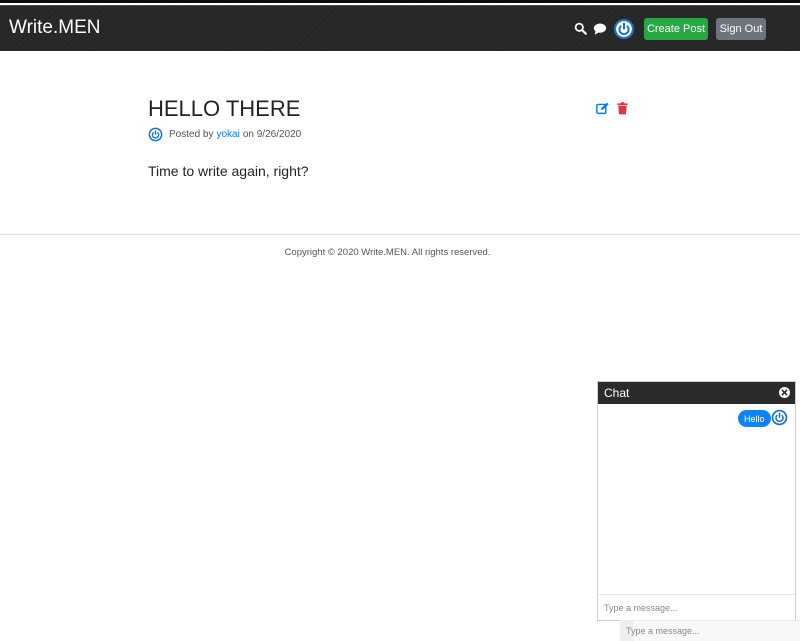 The height and width of the screenshot is (641, 800). Describe the element at coordinates (622, 108) in the screenshot. I see `trash-icon` at that location.